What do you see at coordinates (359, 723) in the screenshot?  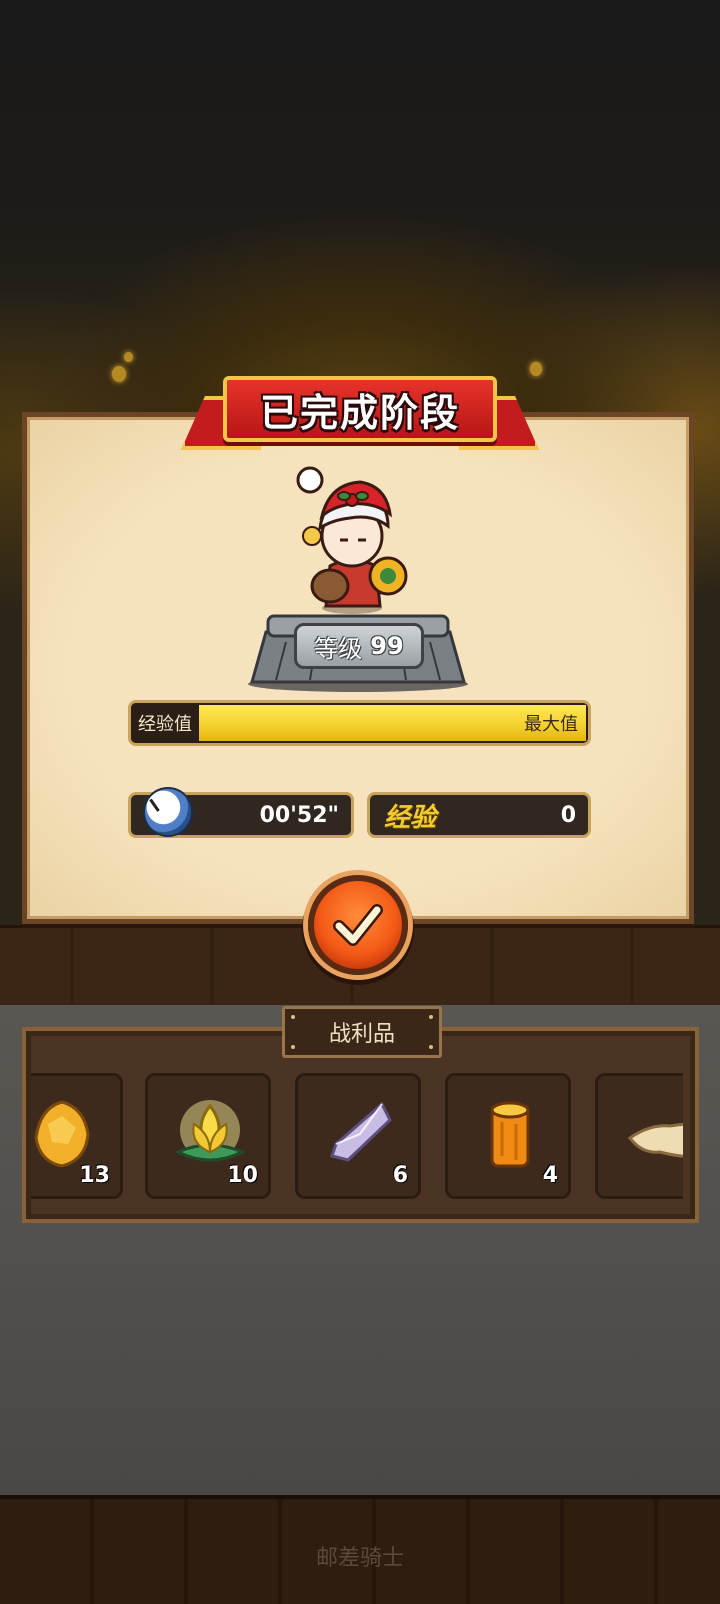 I see `xp-progress-bar: 经验值 最大值` at bounding box center [359, 723].